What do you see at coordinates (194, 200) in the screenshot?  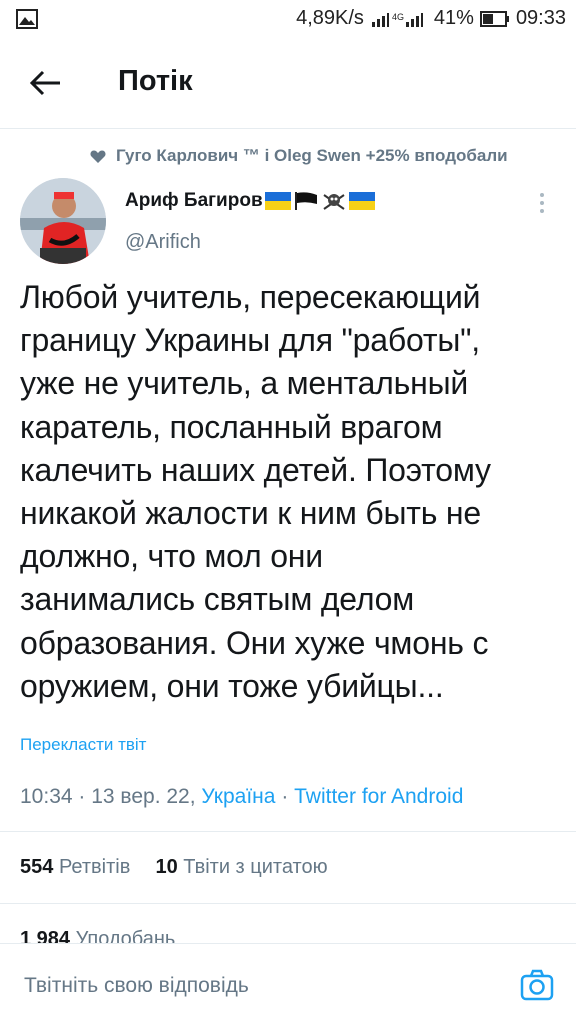 I see `author-name: Ариф Багиров` at bounding box center [194, 200].